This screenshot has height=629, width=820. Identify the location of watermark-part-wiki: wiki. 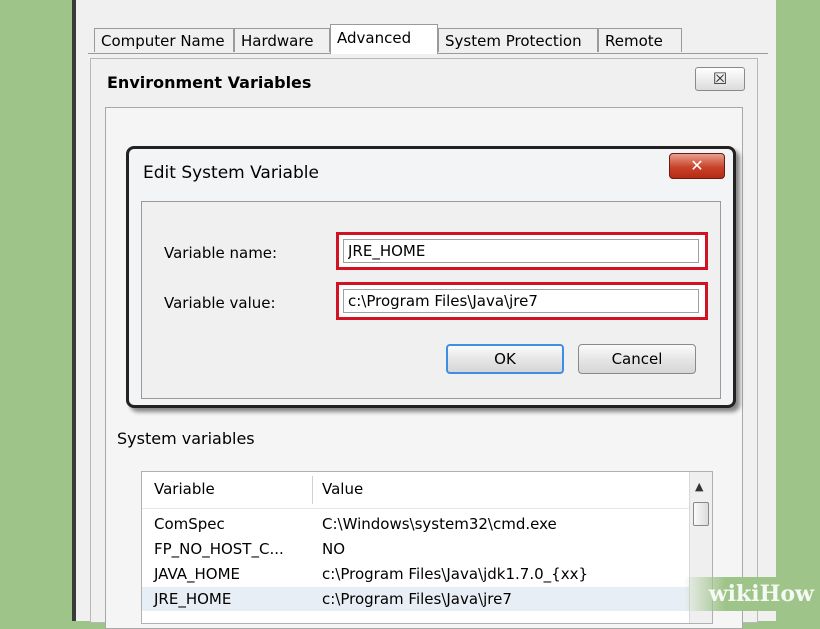
(734, 594).